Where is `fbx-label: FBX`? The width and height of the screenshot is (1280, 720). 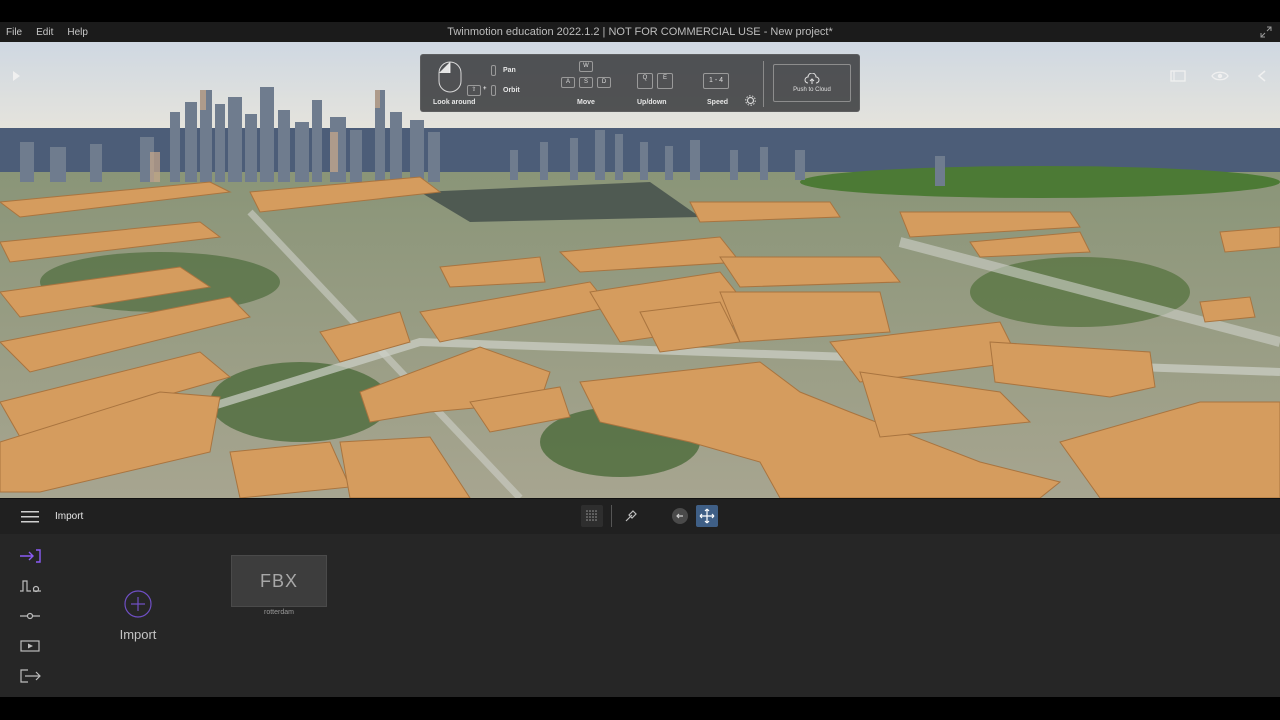
fbx-label: FBX is located at coordinates (278, 580).